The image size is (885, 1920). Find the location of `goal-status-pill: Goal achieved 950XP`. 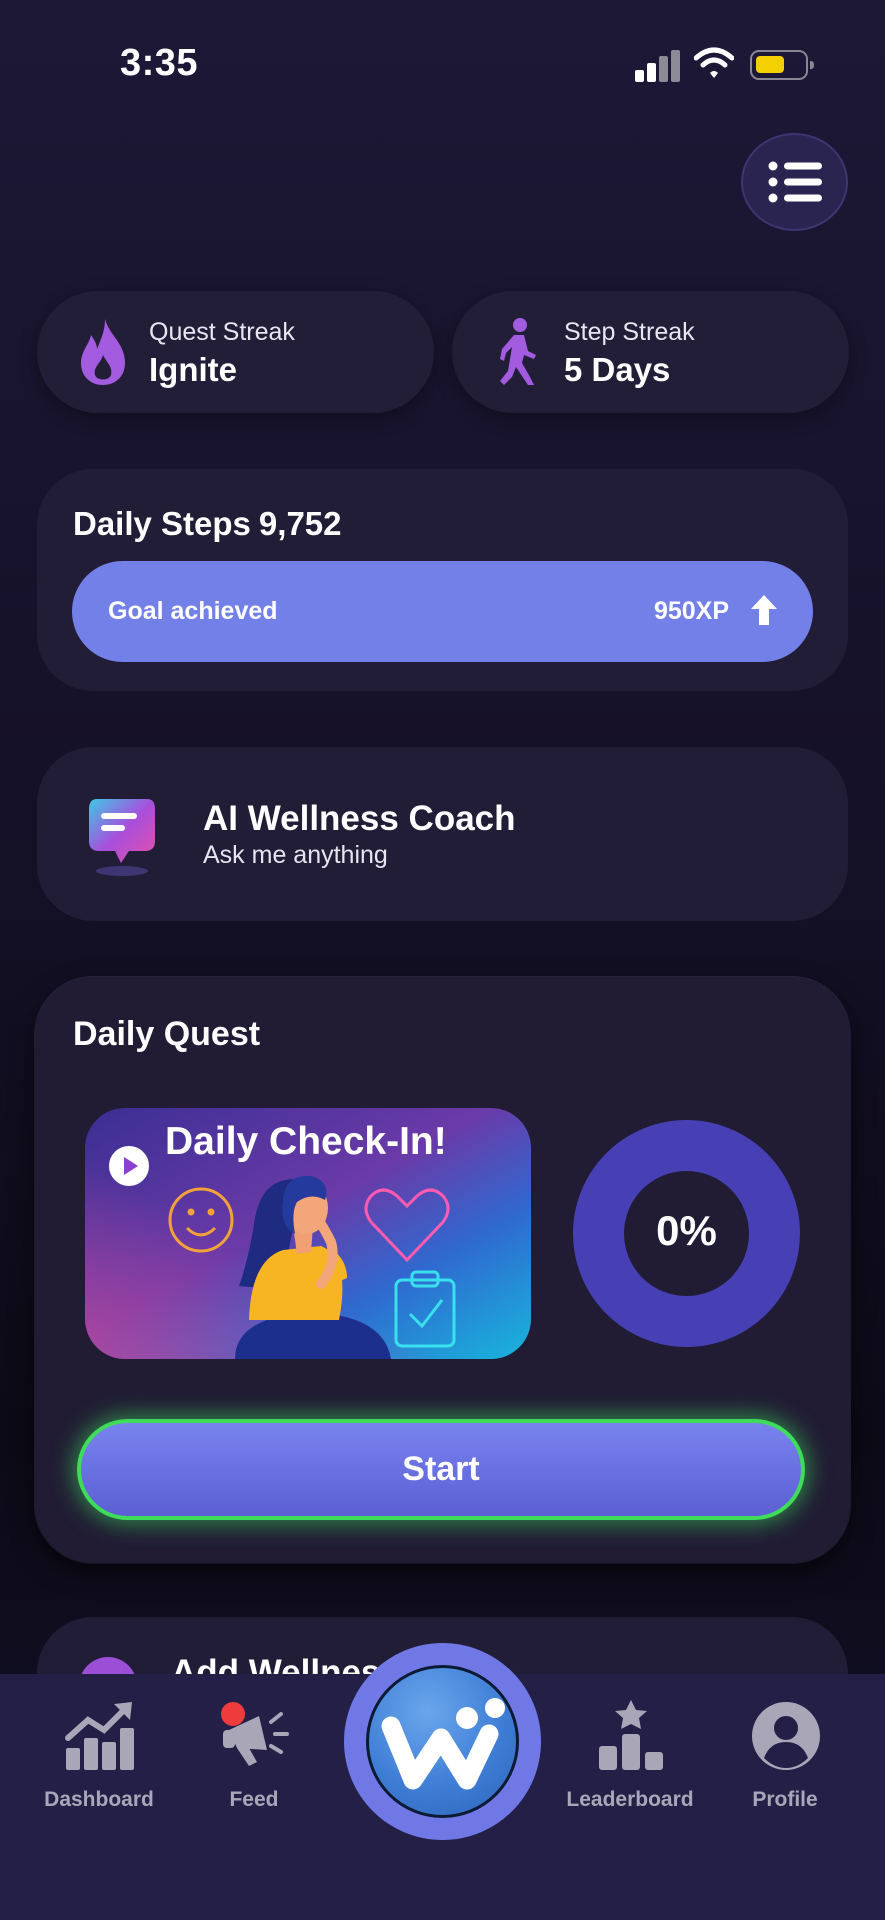

goal-status-pill: Goal achieved 950XP is located at coordinates (442, 611).